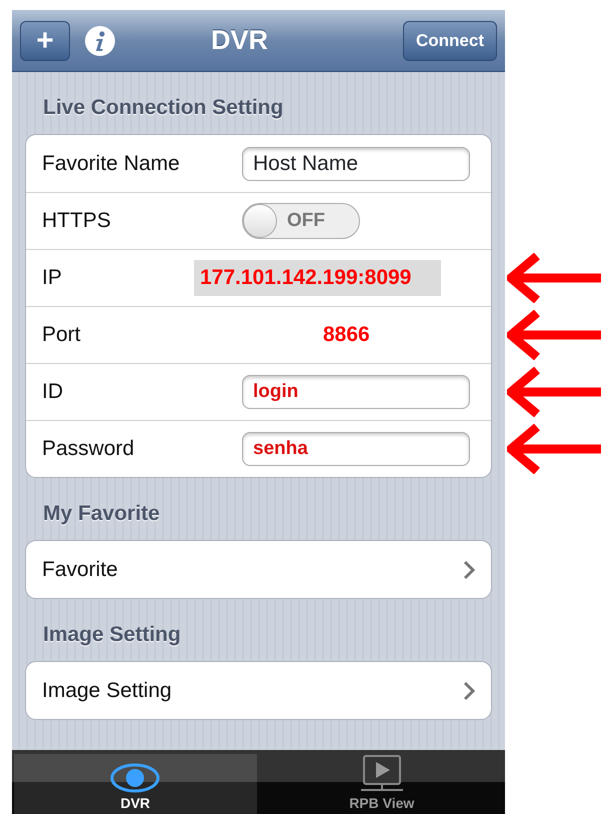  I want to click on toggle-switch: OFF, so click(301, 221).